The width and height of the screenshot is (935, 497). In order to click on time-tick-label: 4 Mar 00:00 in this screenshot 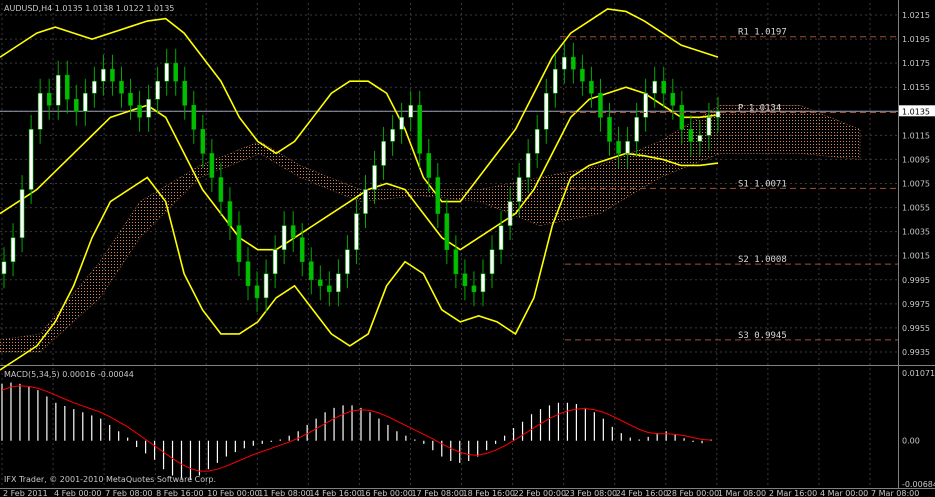, I will do `click(844, 493)`.